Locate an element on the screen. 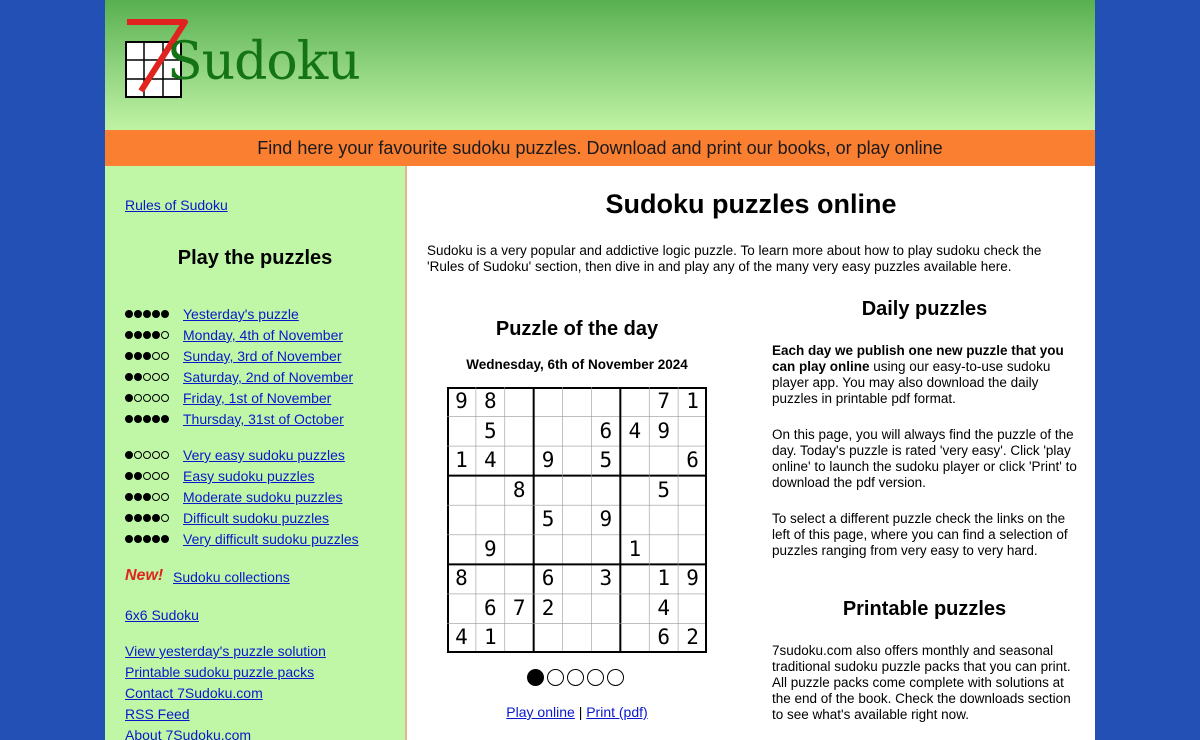 Image resolution: width=1200 pixels, height=740 pixels. sidebar-bottom-link: View yesterday's puzzle solution is located at coordinates (225, 651).